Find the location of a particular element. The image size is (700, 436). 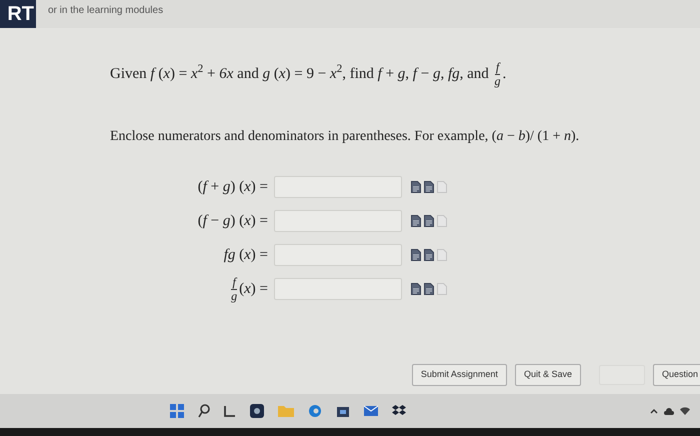

dropbox-icon is located at coordinates (399, 411).